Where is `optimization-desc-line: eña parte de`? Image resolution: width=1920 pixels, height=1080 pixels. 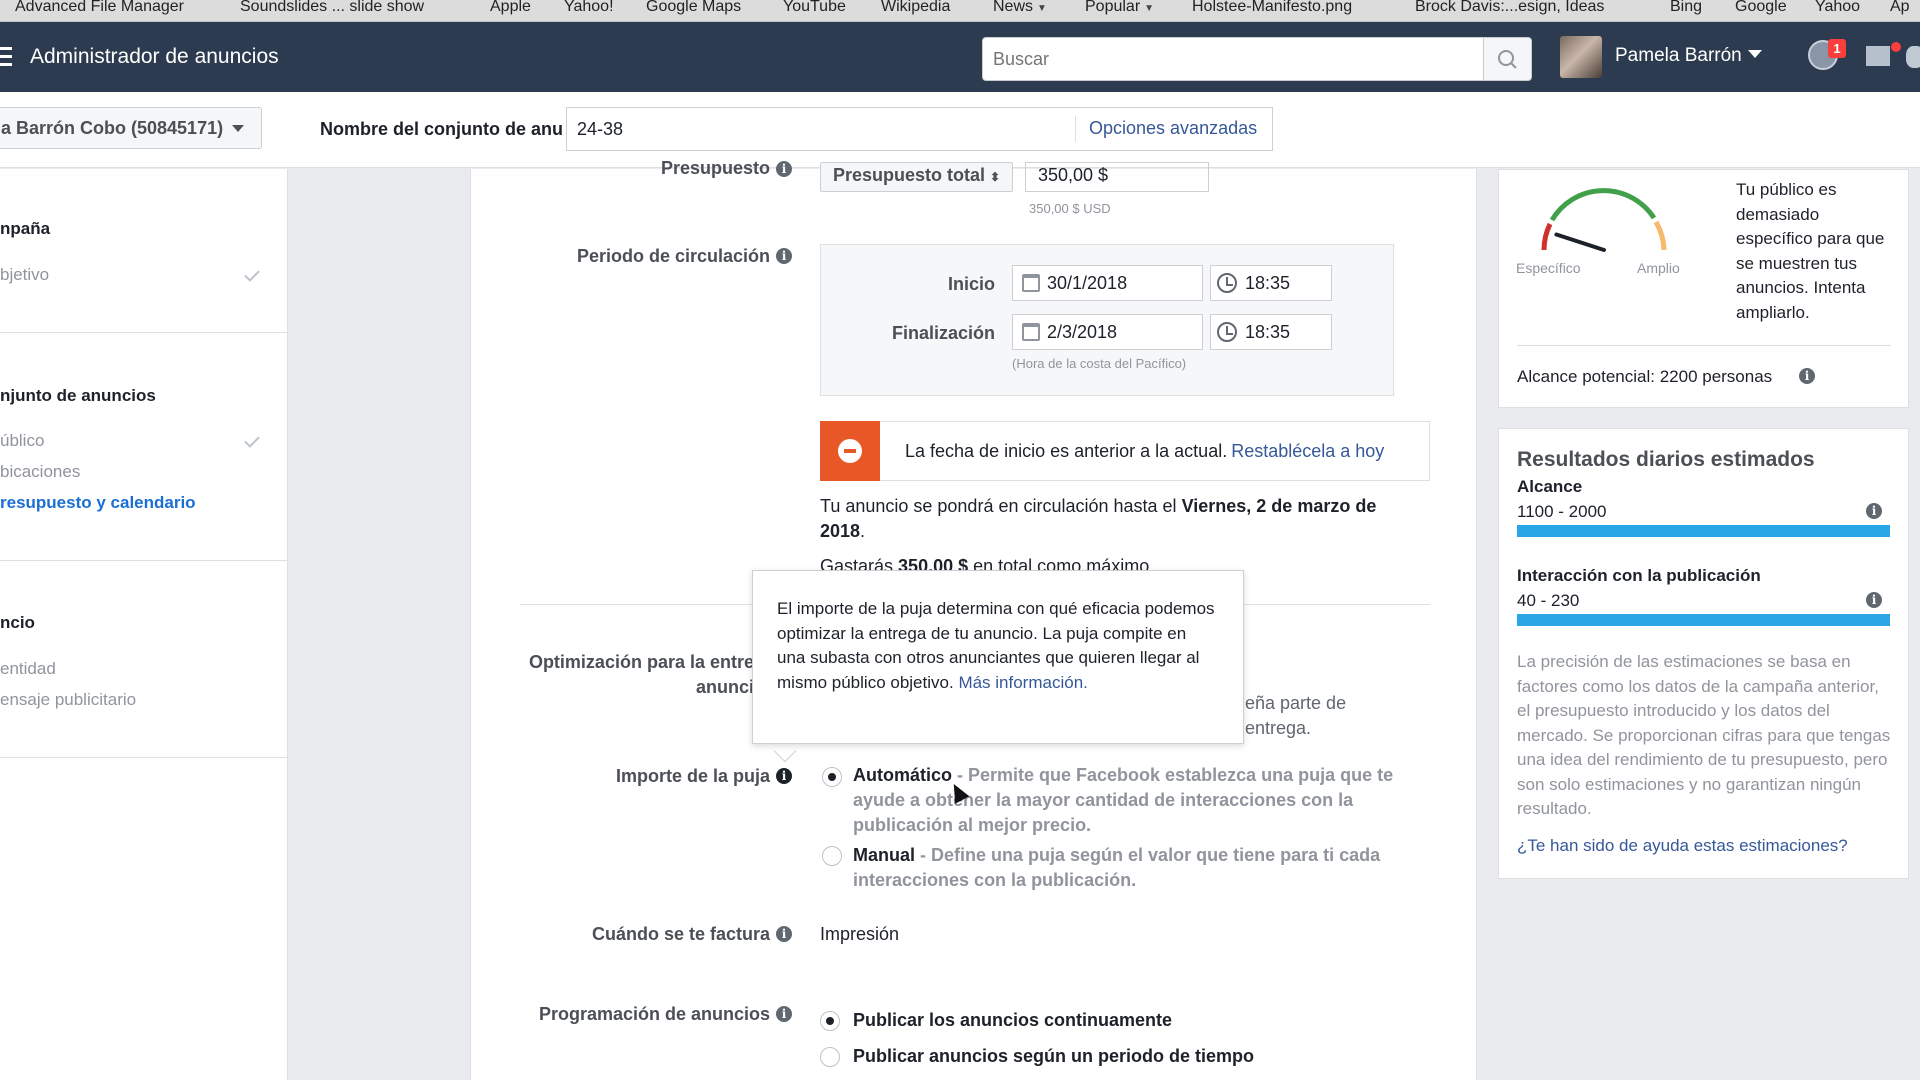 optimization-desc-line: eña parte de is located at coordinates (1296, 703).